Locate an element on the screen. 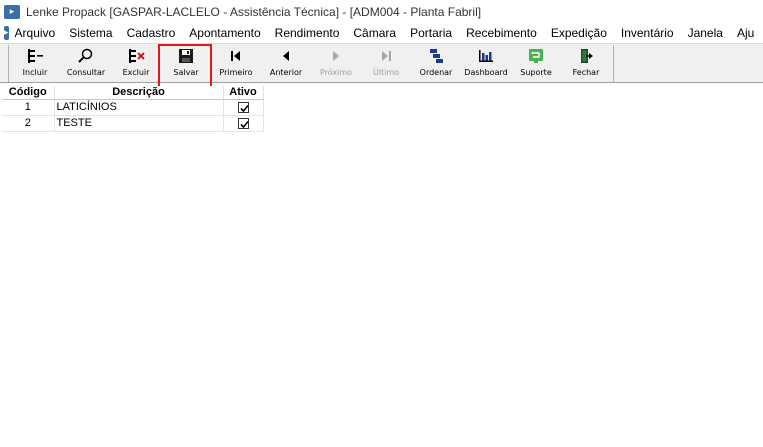  app-menu-icon: ▸ is located at coordinates (6, 33).